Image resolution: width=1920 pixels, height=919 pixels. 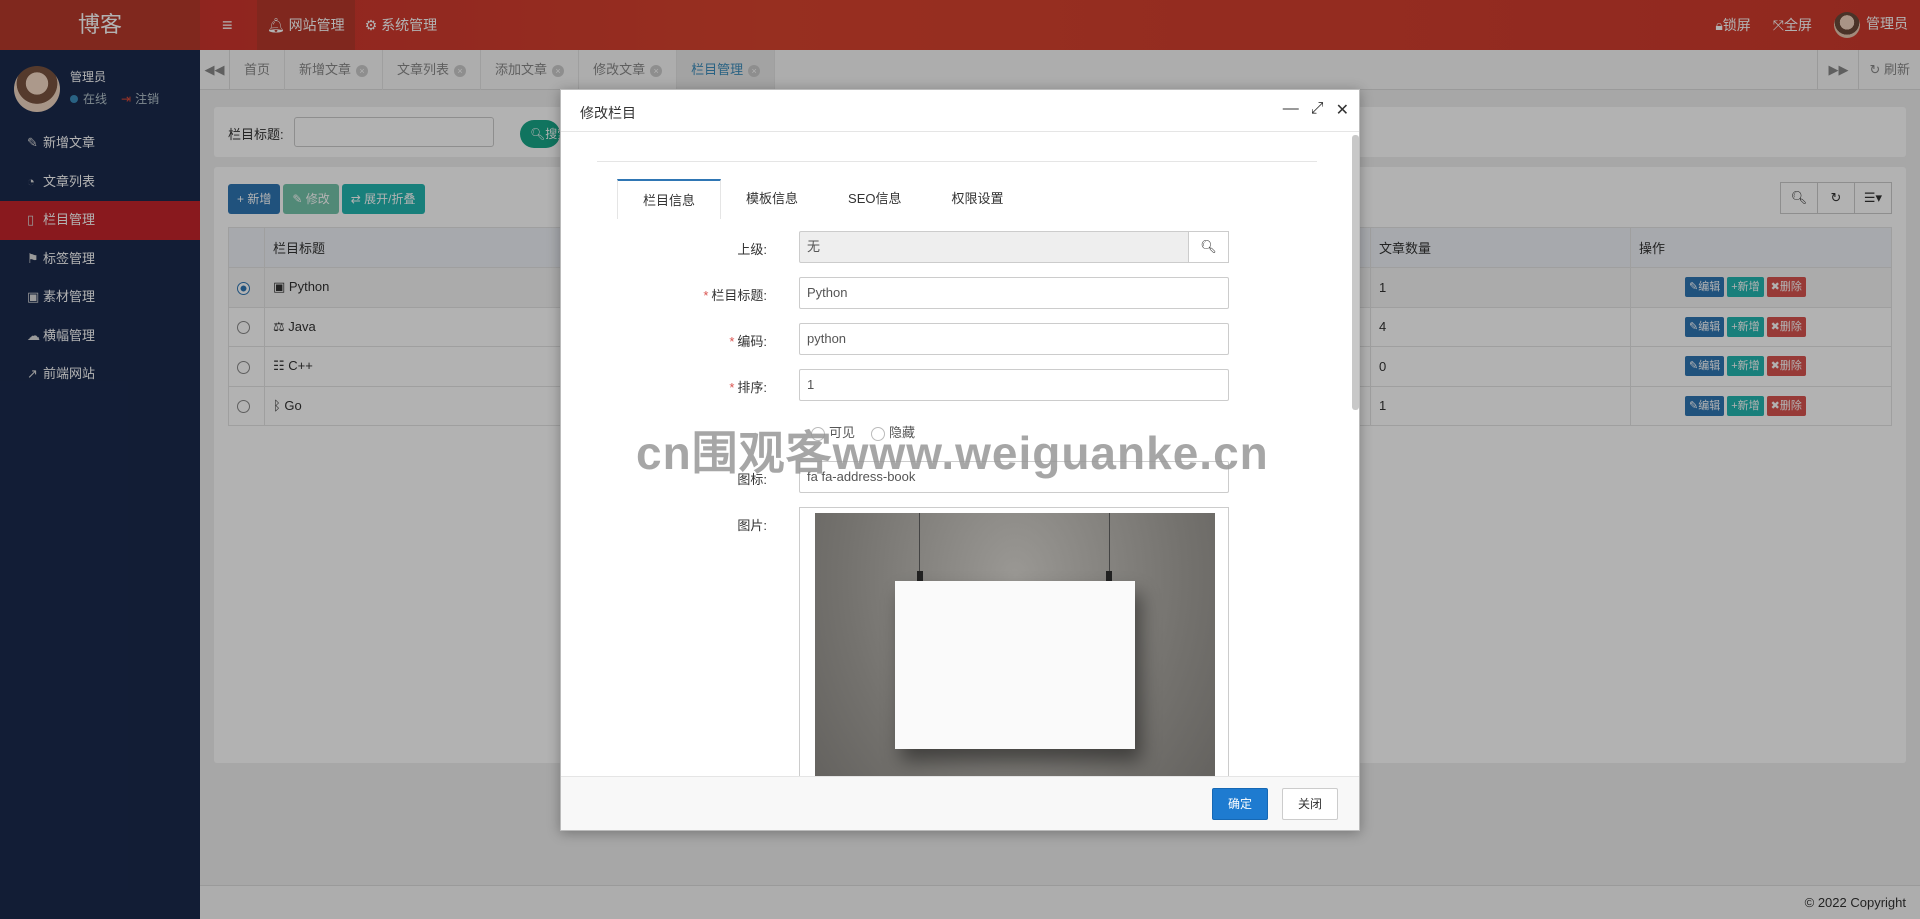 I want to click on image-row: 图片:, so click(x=961, y=641).